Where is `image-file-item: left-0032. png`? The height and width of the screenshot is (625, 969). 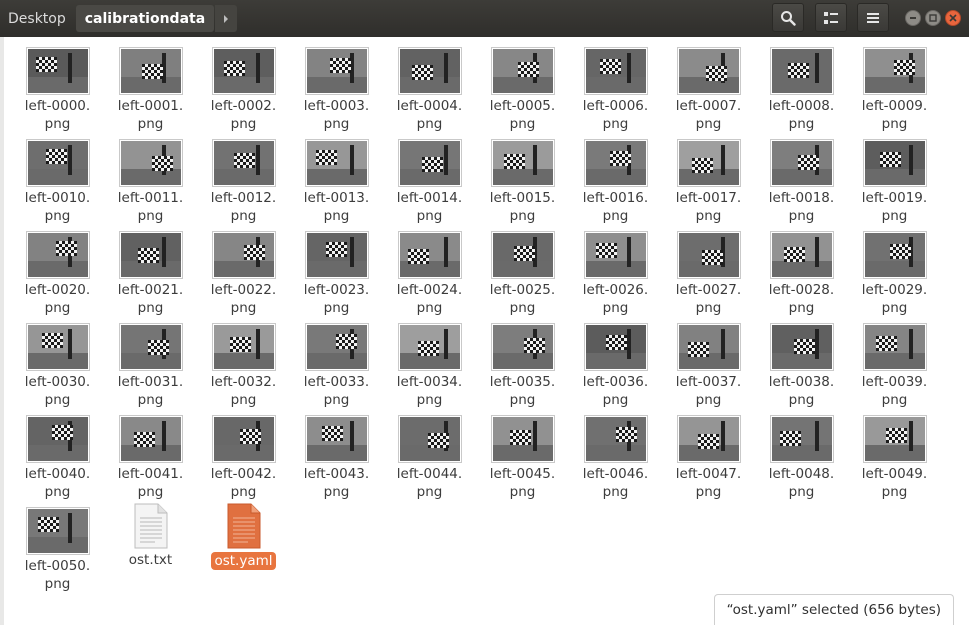 image-file-item: left-0032. png is located at coordinates (243, 361).